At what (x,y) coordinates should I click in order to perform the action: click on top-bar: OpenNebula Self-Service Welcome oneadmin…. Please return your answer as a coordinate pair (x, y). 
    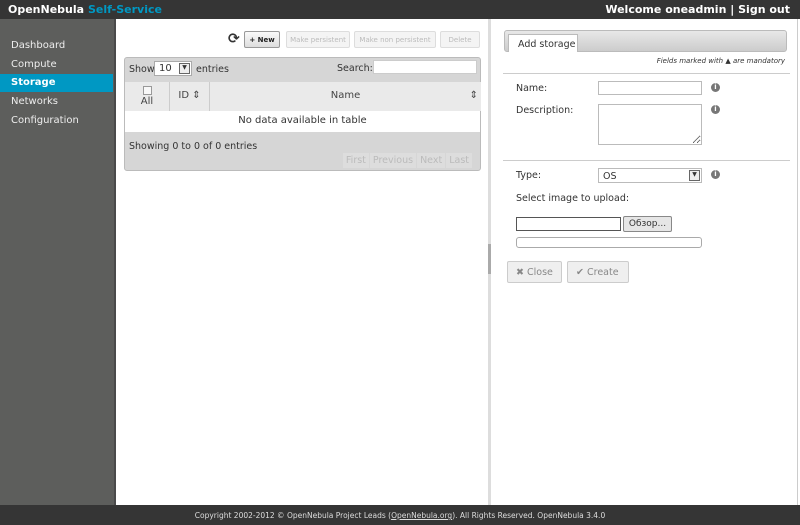
    Looking at the image, I should click on (400, 9).